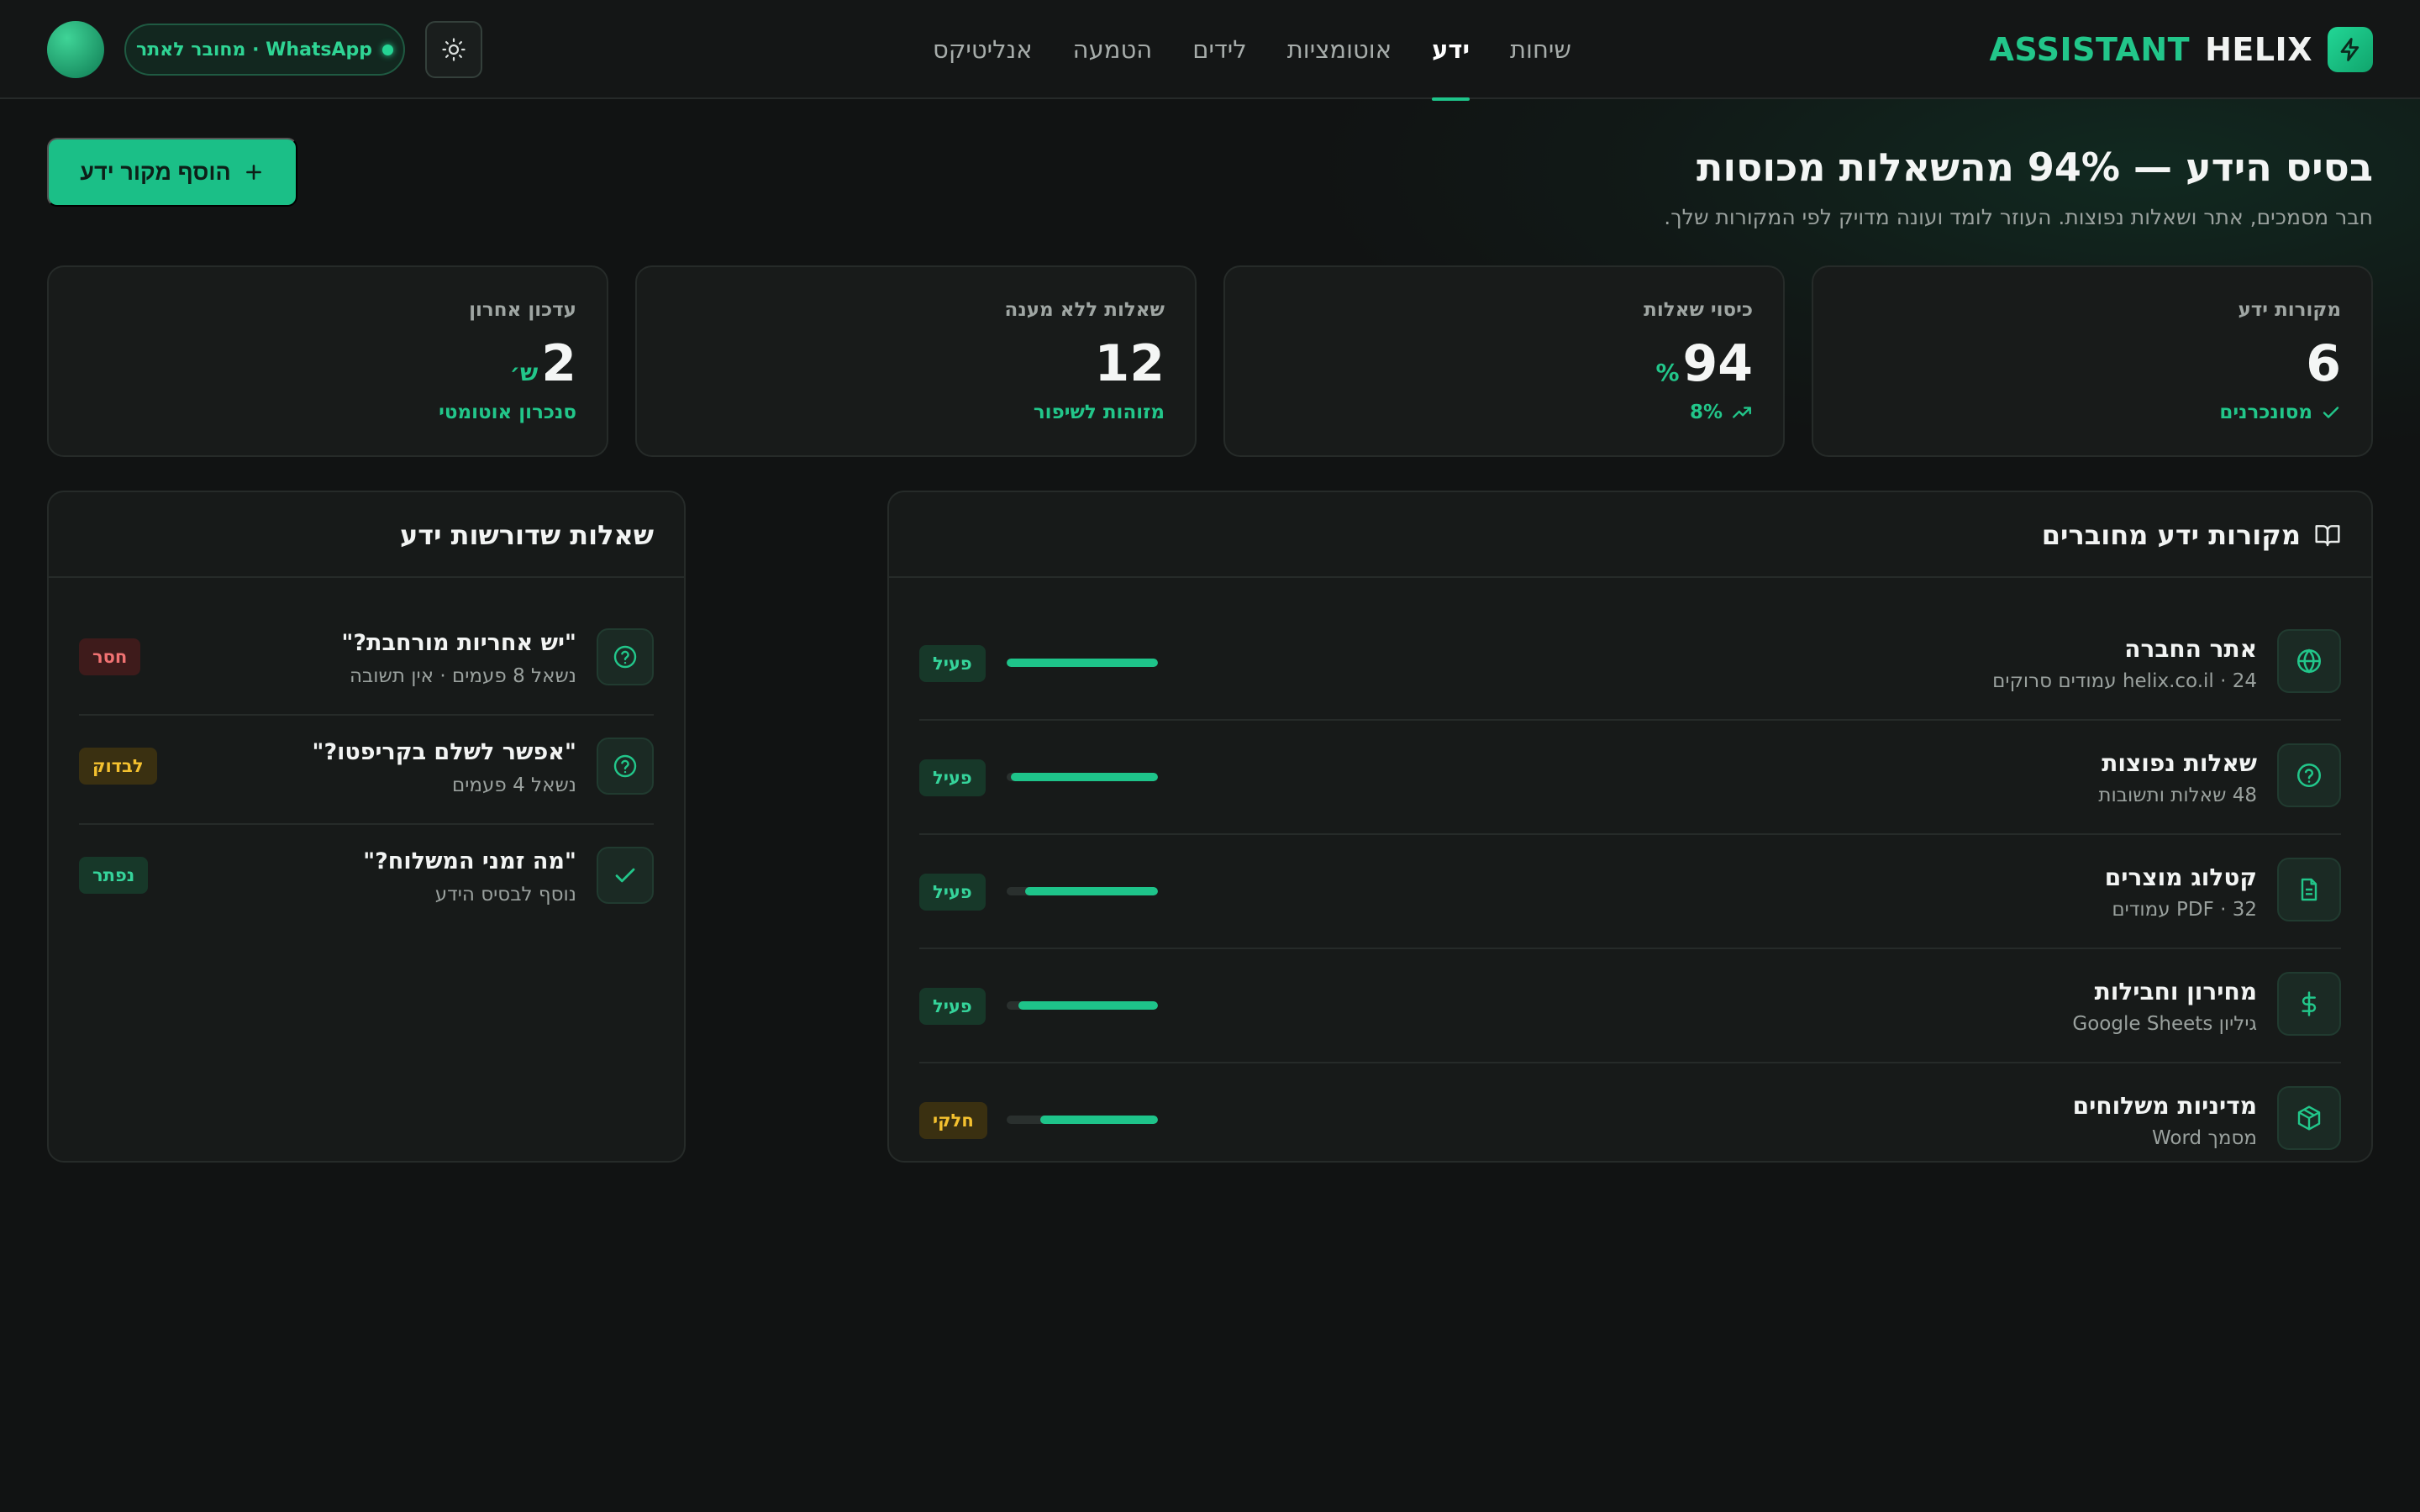  What do you see at coordinates (2205, 1138) in the screenshot?
I see `source-meta: מסמך Word` at bounding box center [2205, 1138].